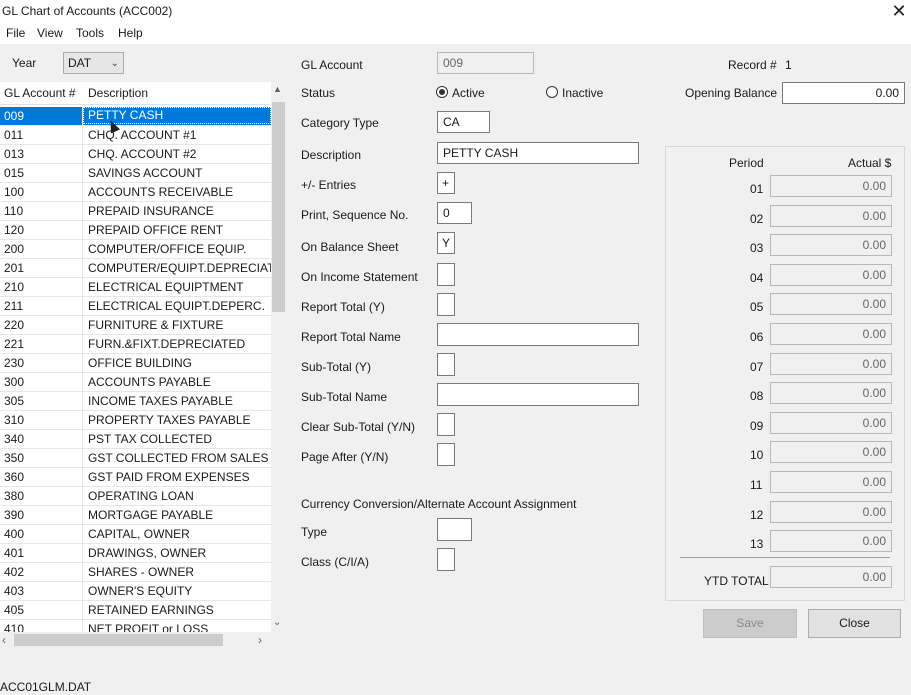 Image resolution: width=911 pixels, height=695 pixels. I want to click on status-inactive-label: Inactive, so click(582, 93).